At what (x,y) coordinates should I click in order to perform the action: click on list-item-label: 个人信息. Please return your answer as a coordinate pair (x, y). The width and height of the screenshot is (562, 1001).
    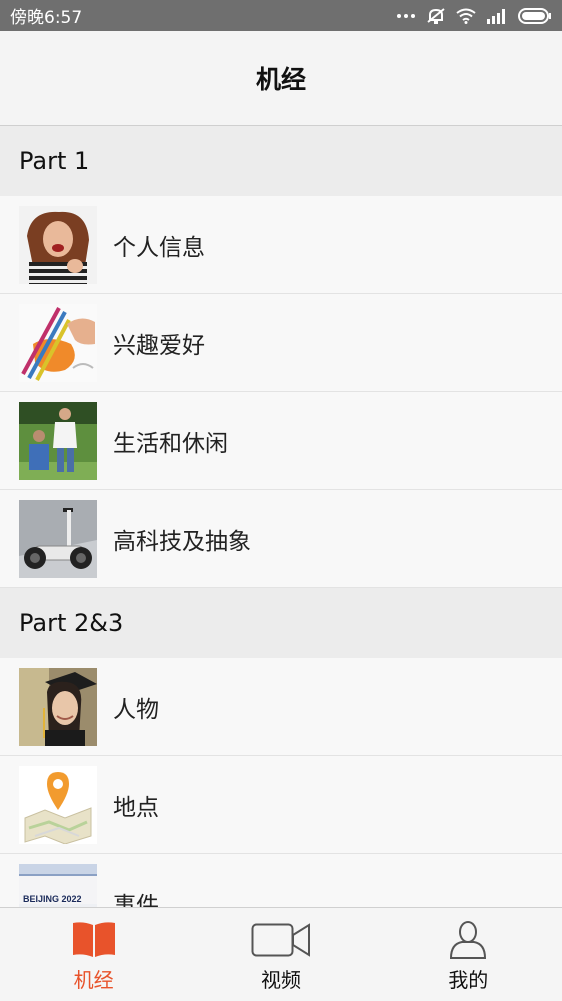
    Looking at the image, I should click on (159, 247).